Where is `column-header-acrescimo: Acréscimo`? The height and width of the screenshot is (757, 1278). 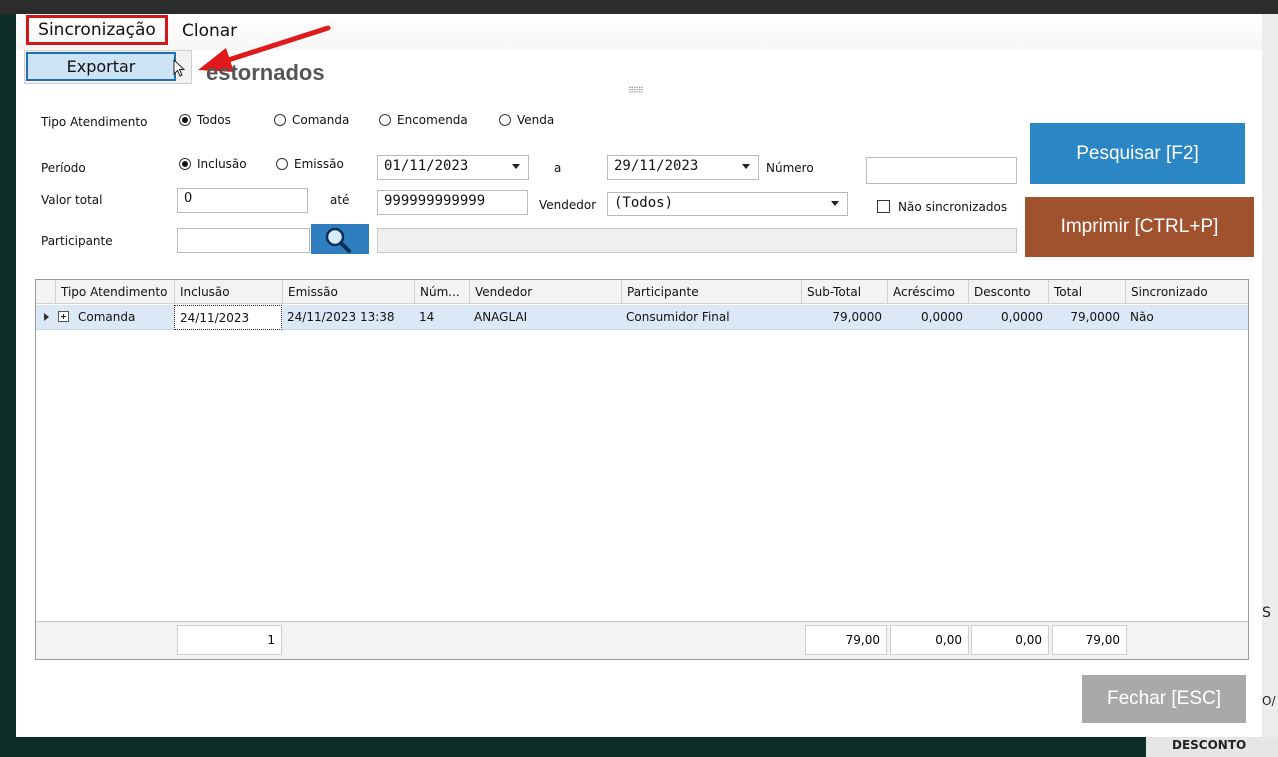 column-header-acrescimo: Acréscimo is located at coordinates (927, 292).